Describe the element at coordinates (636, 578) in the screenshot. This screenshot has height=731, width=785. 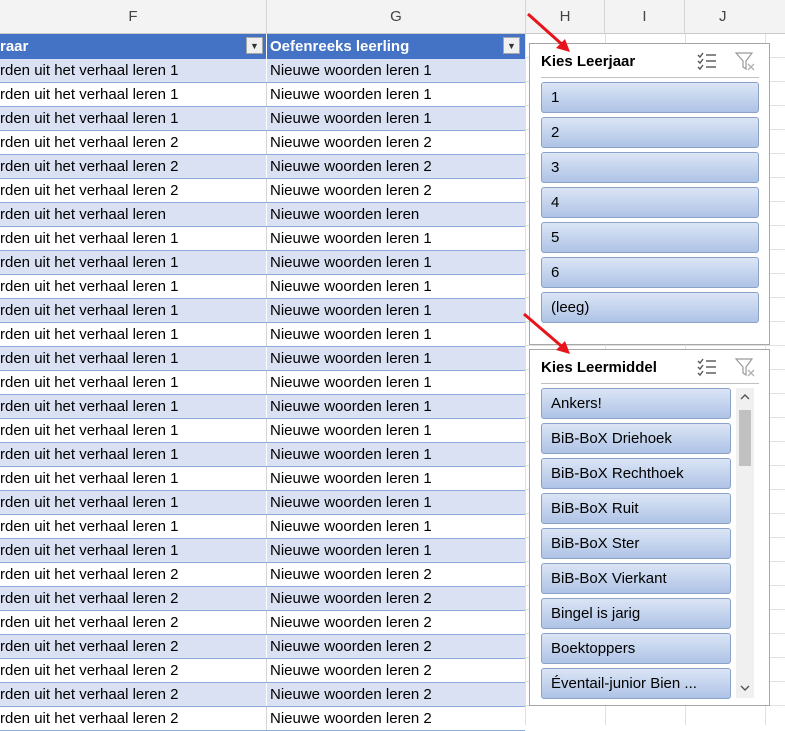
I see `slicer-leermiddel-item: BiB-BoX Vierkant` at that location.